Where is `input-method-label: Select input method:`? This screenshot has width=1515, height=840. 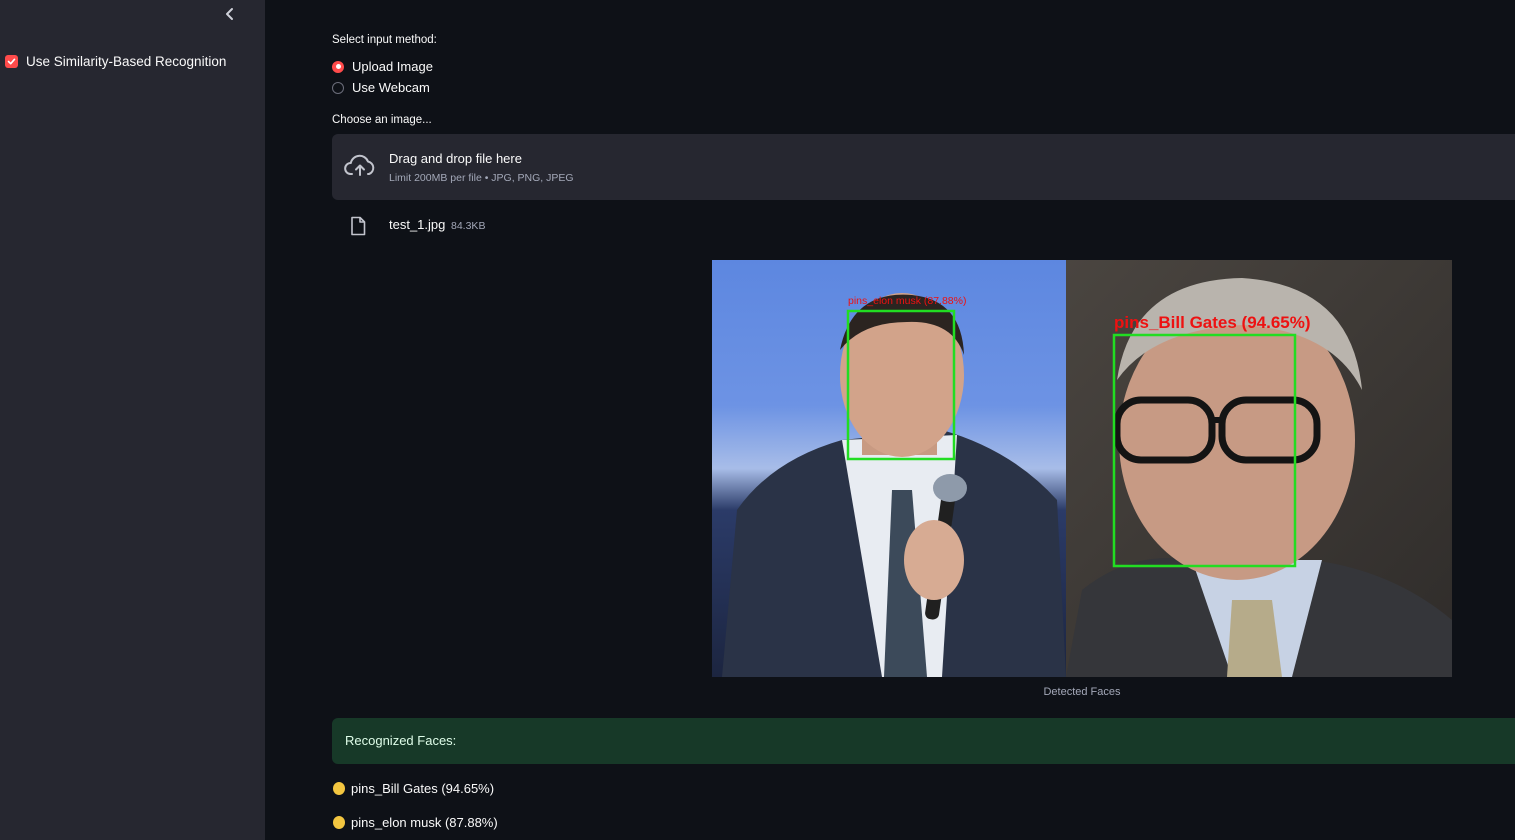 input-method-label: Select input method: is located at coordinates (384, 40).